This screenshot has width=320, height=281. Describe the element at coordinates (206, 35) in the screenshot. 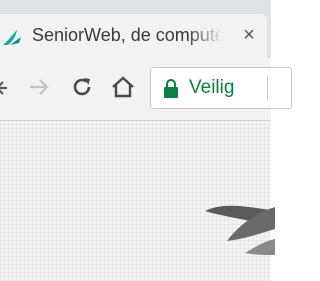

I see `tab-title-fade` at that location.